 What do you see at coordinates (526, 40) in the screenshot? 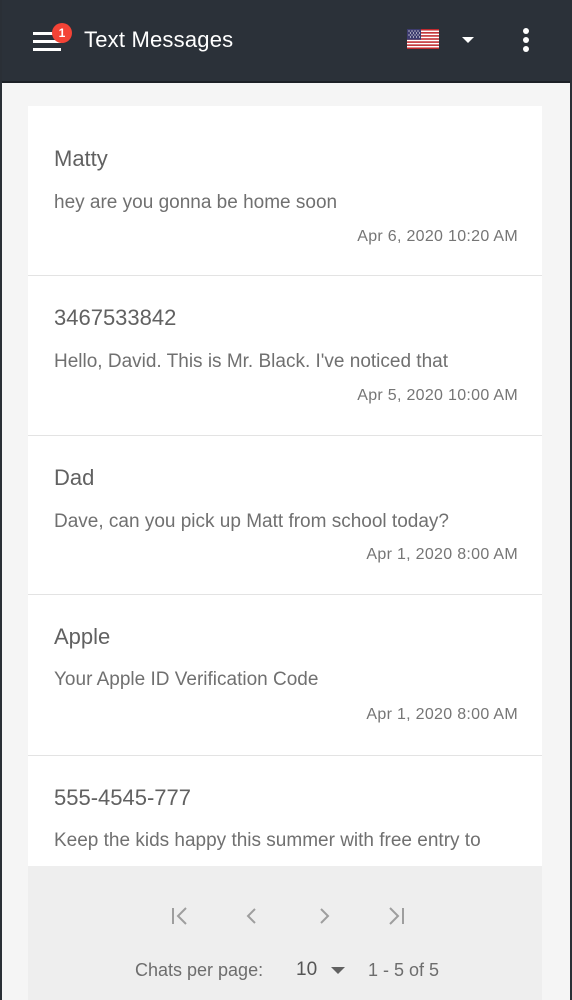
I see `more-vert-icon` at bounding box center [526, 40].